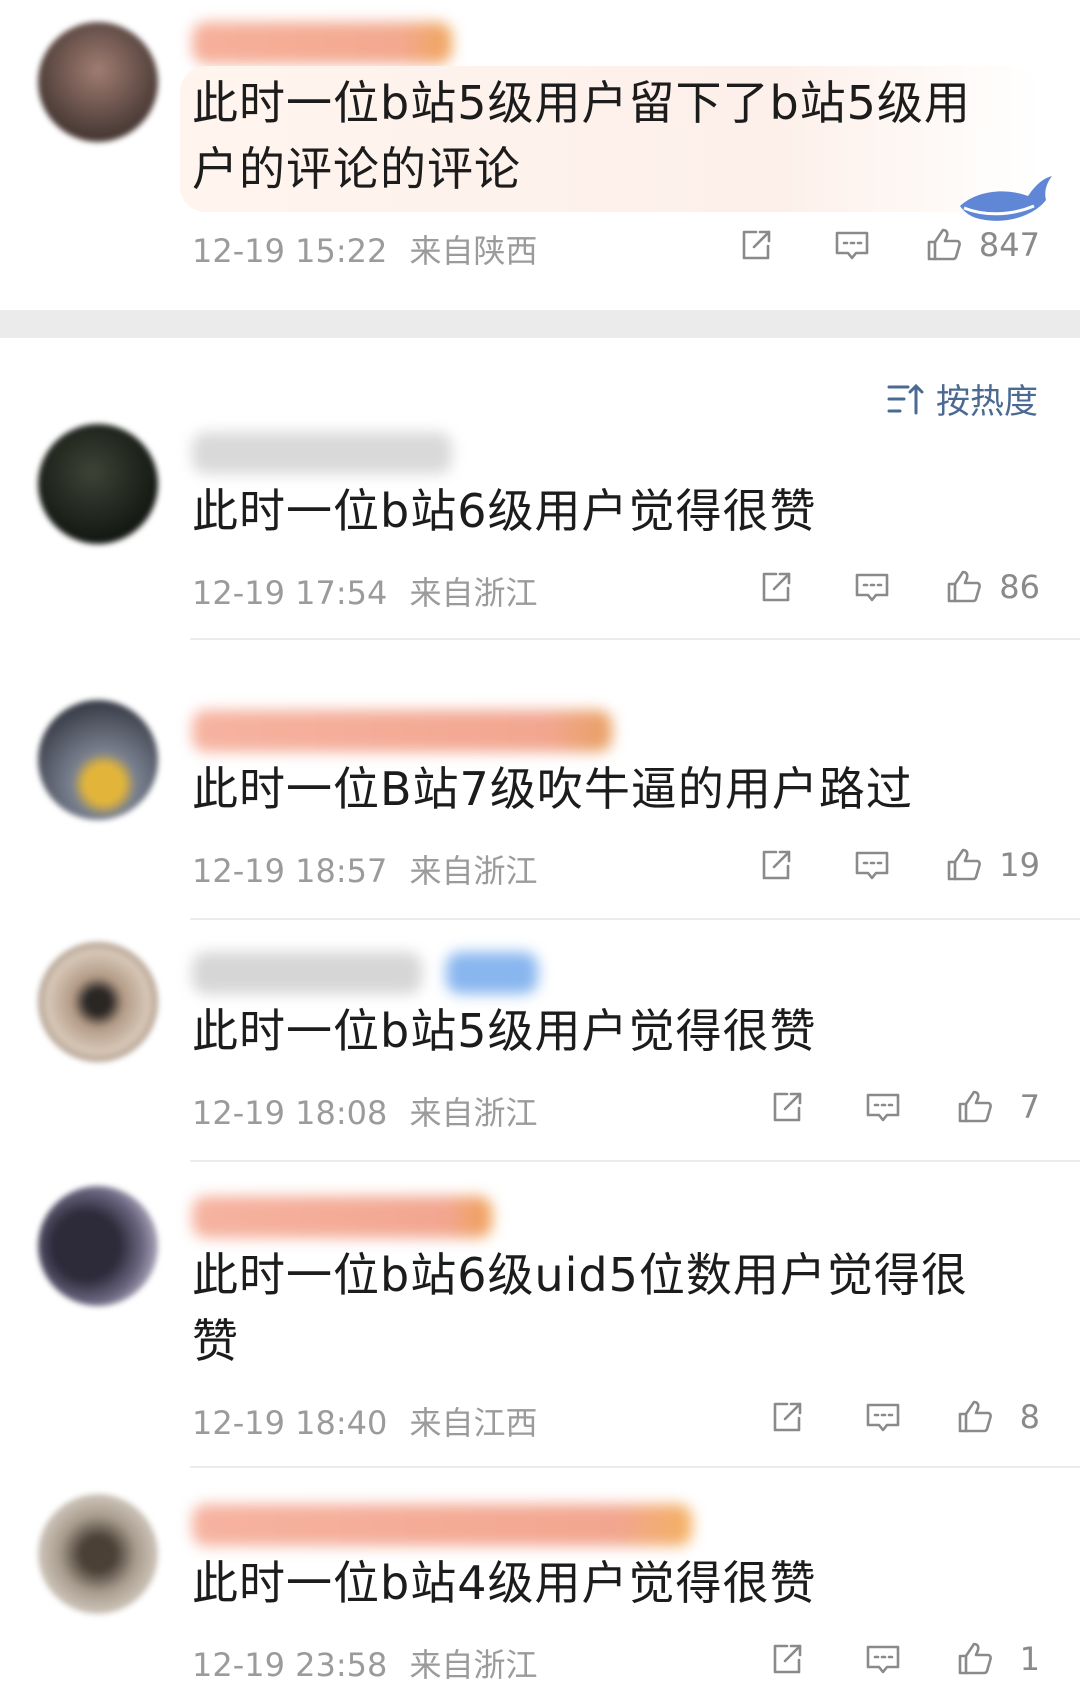 This screenshot has height=1697, width=1080. I want to click on comment-location: 来自陕西, so click(473, 251).